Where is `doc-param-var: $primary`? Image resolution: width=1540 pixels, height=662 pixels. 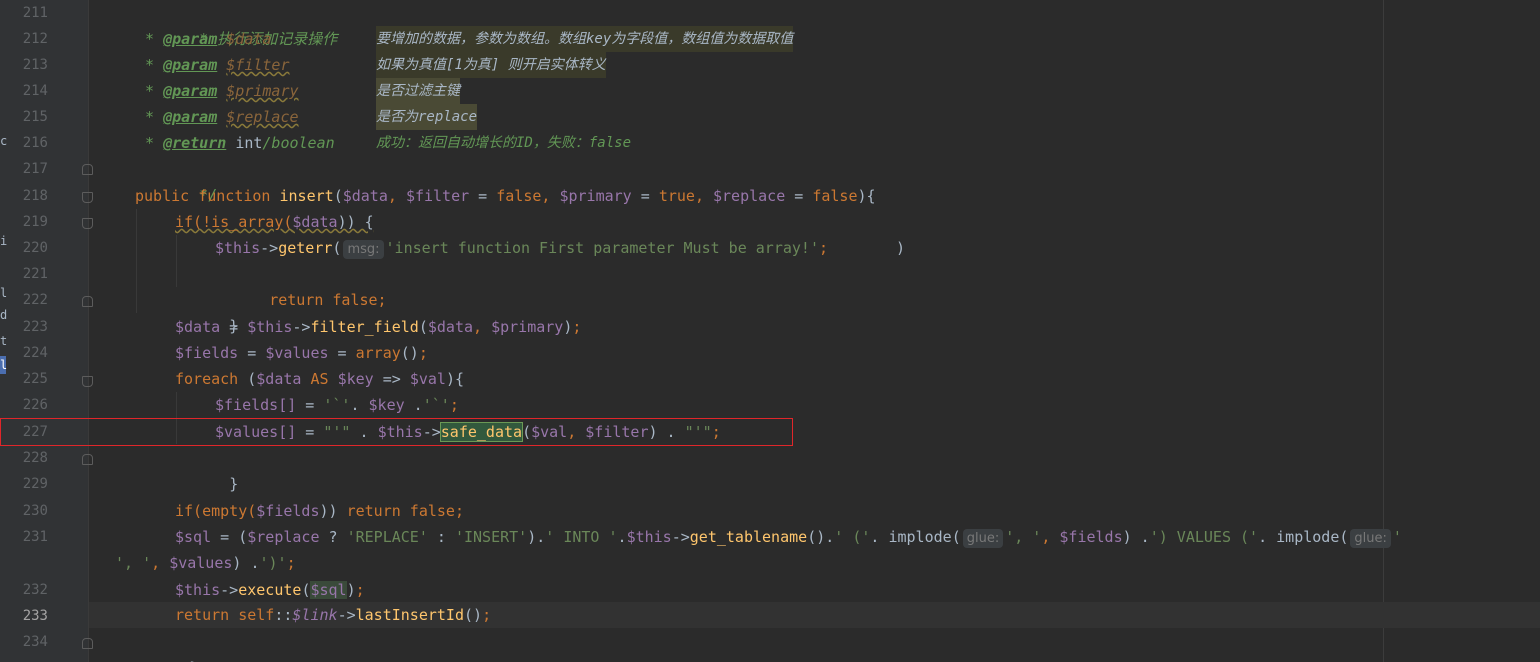 doc-param-var: $primary is located at coordinates (262, 91).